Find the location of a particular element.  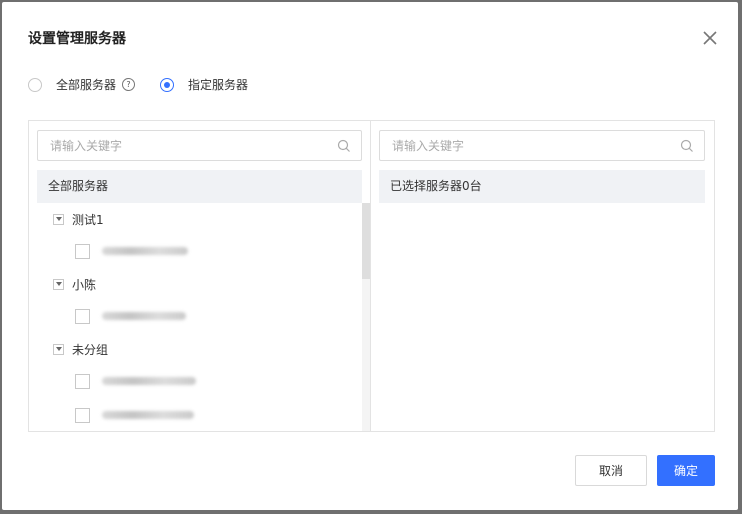

tree-group-node: 测试1 is located at coordinates (78, 219).